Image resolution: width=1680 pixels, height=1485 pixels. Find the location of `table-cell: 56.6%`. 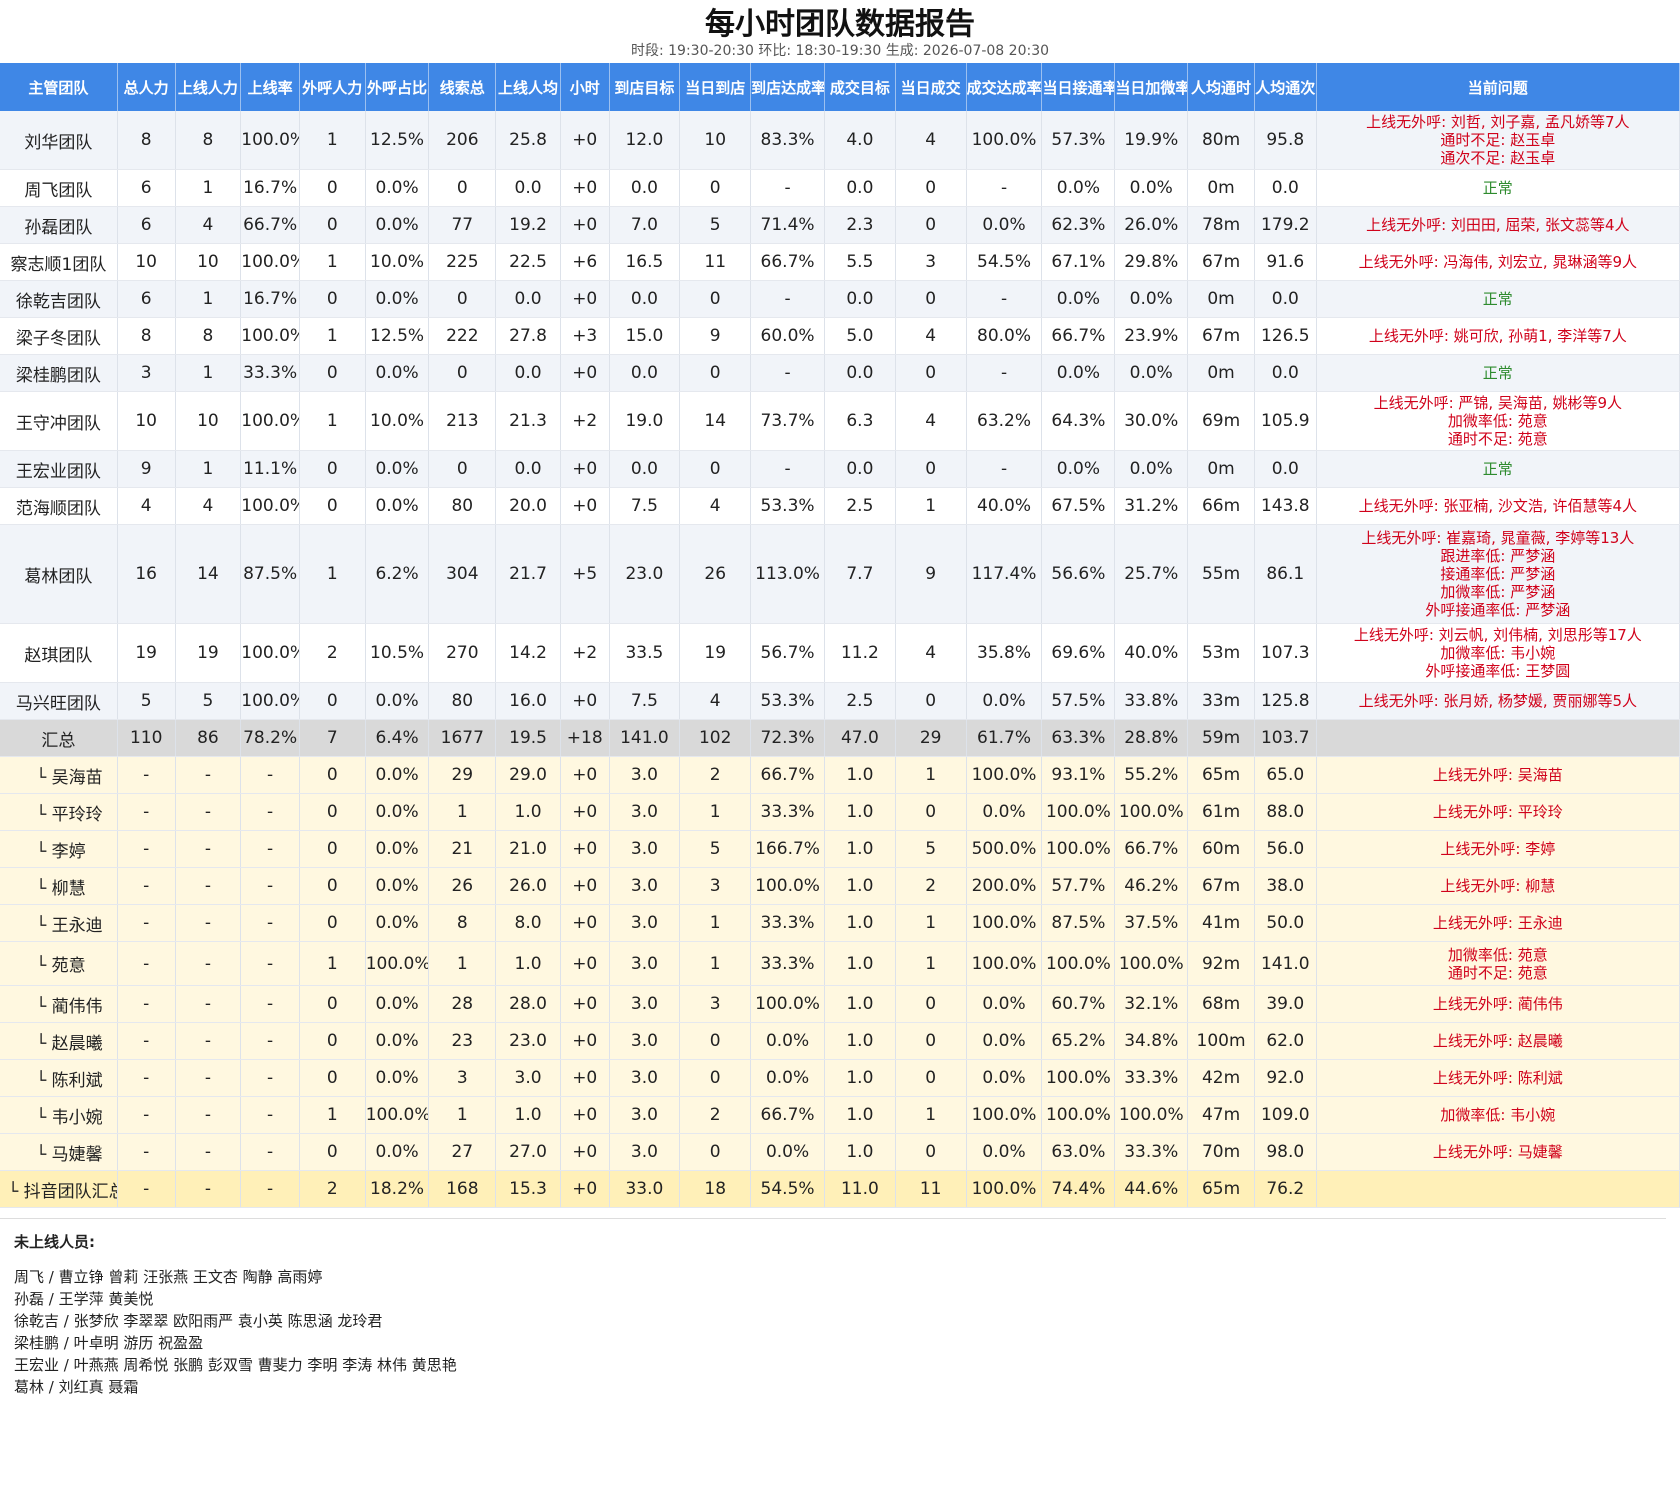

table-cell: 56.6% is located at coordinates (1078, 574).